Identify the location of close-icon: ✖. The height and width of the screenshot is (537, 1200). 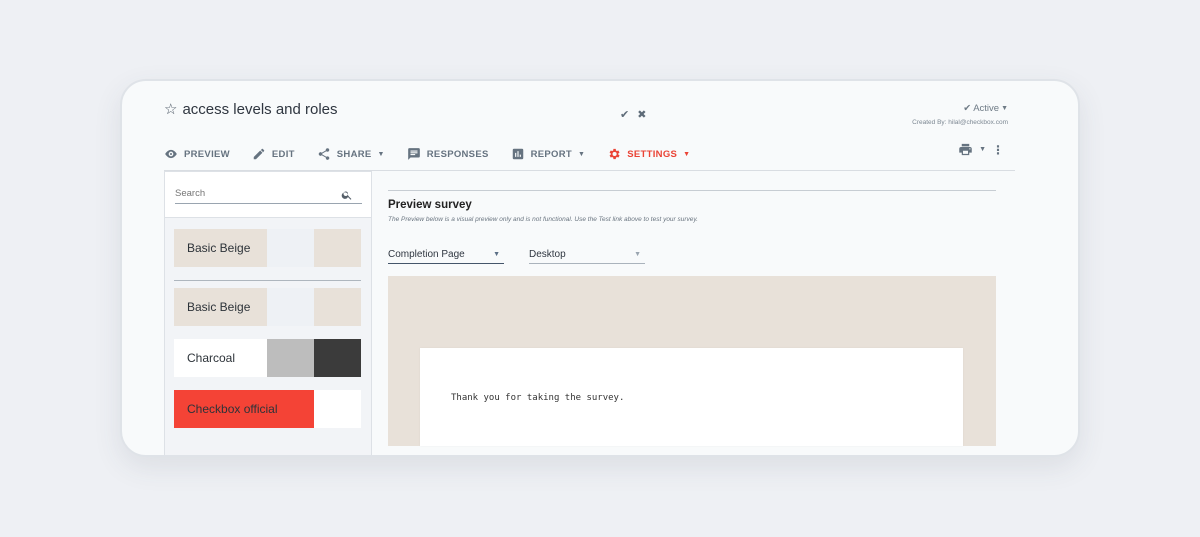
(641, 114).